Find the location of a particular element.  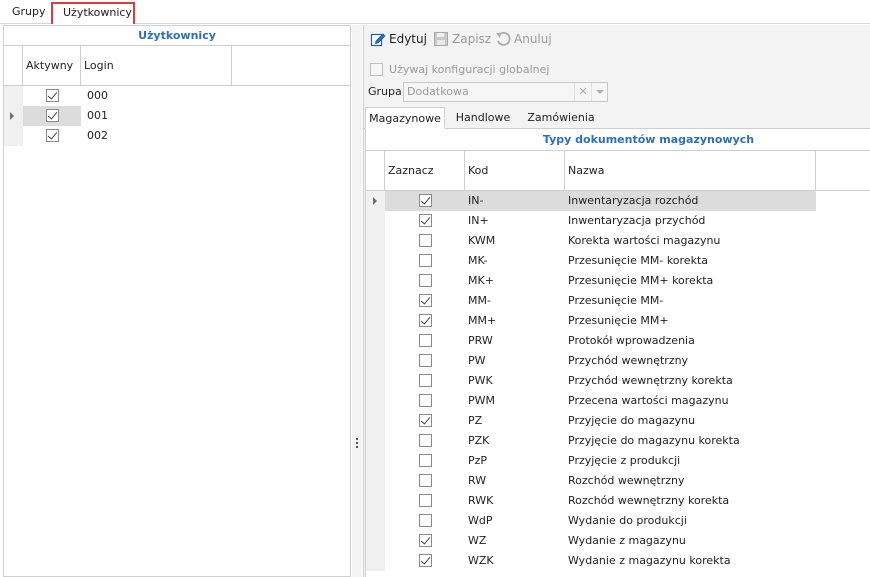

table-row: WZ Wydanie z magazynu is located at coordinates (618, 541).